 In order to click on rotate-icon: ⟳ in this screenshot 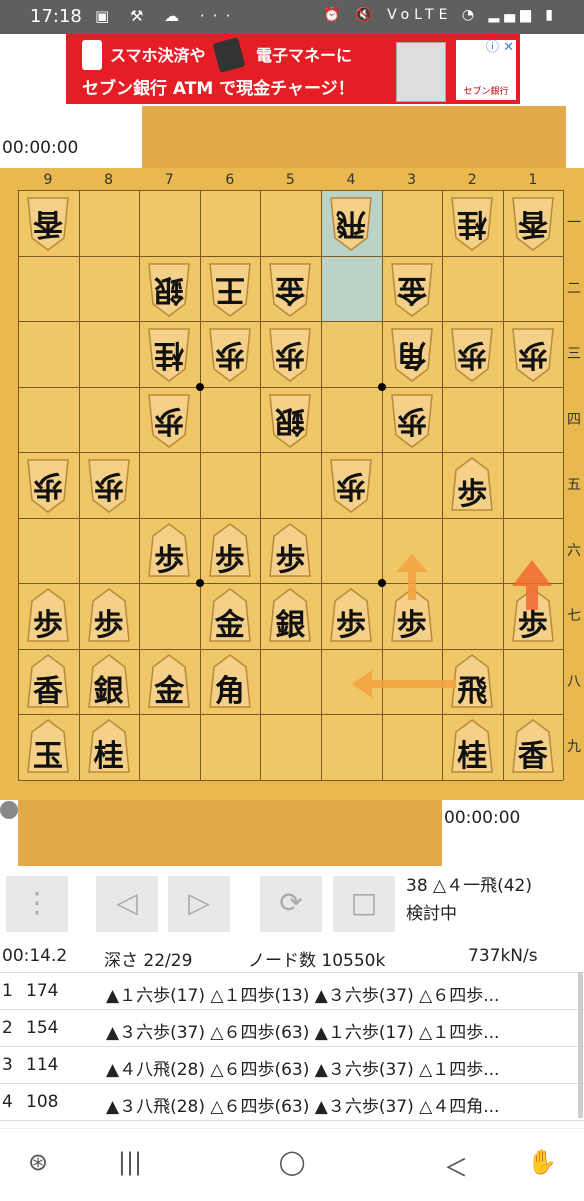, I will do `click(291, 902)`.